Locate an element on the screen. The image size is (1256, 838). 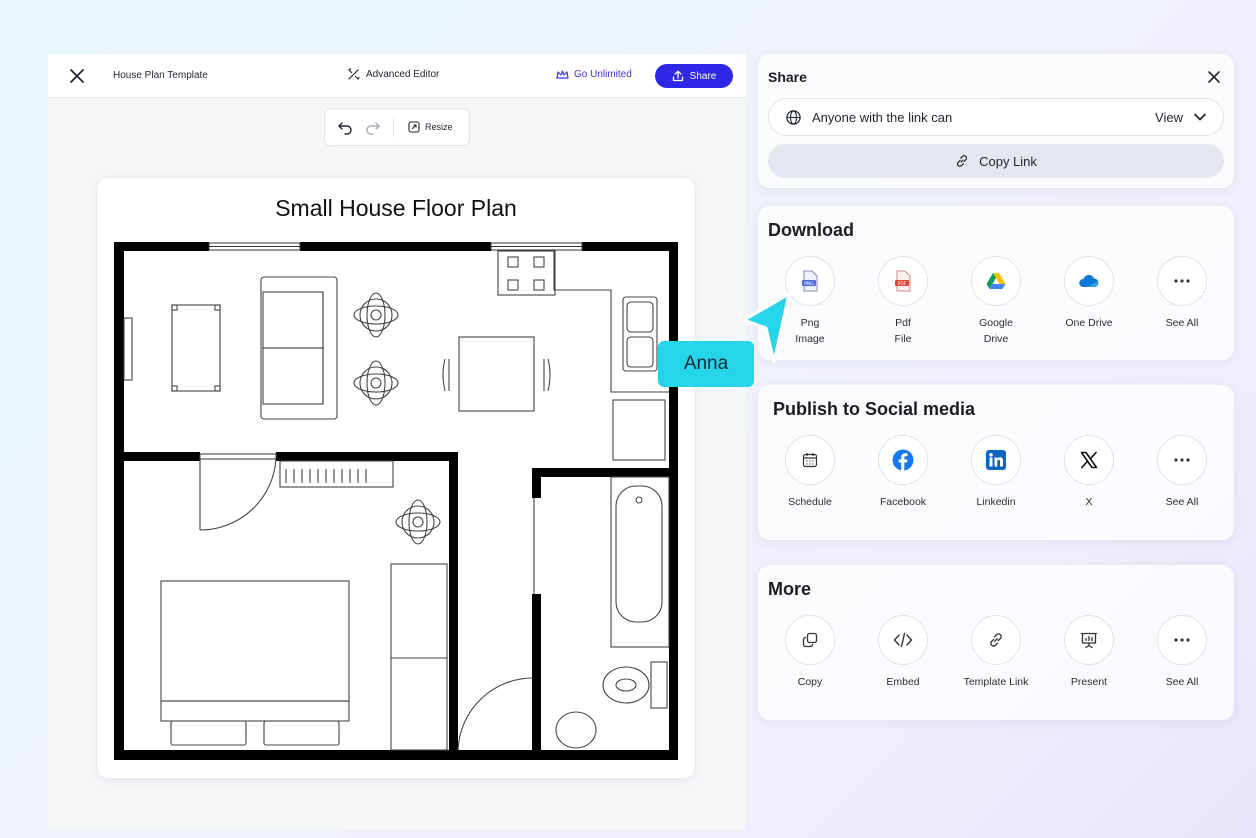
svg-text: PDF is located at coordinates (902, 284).